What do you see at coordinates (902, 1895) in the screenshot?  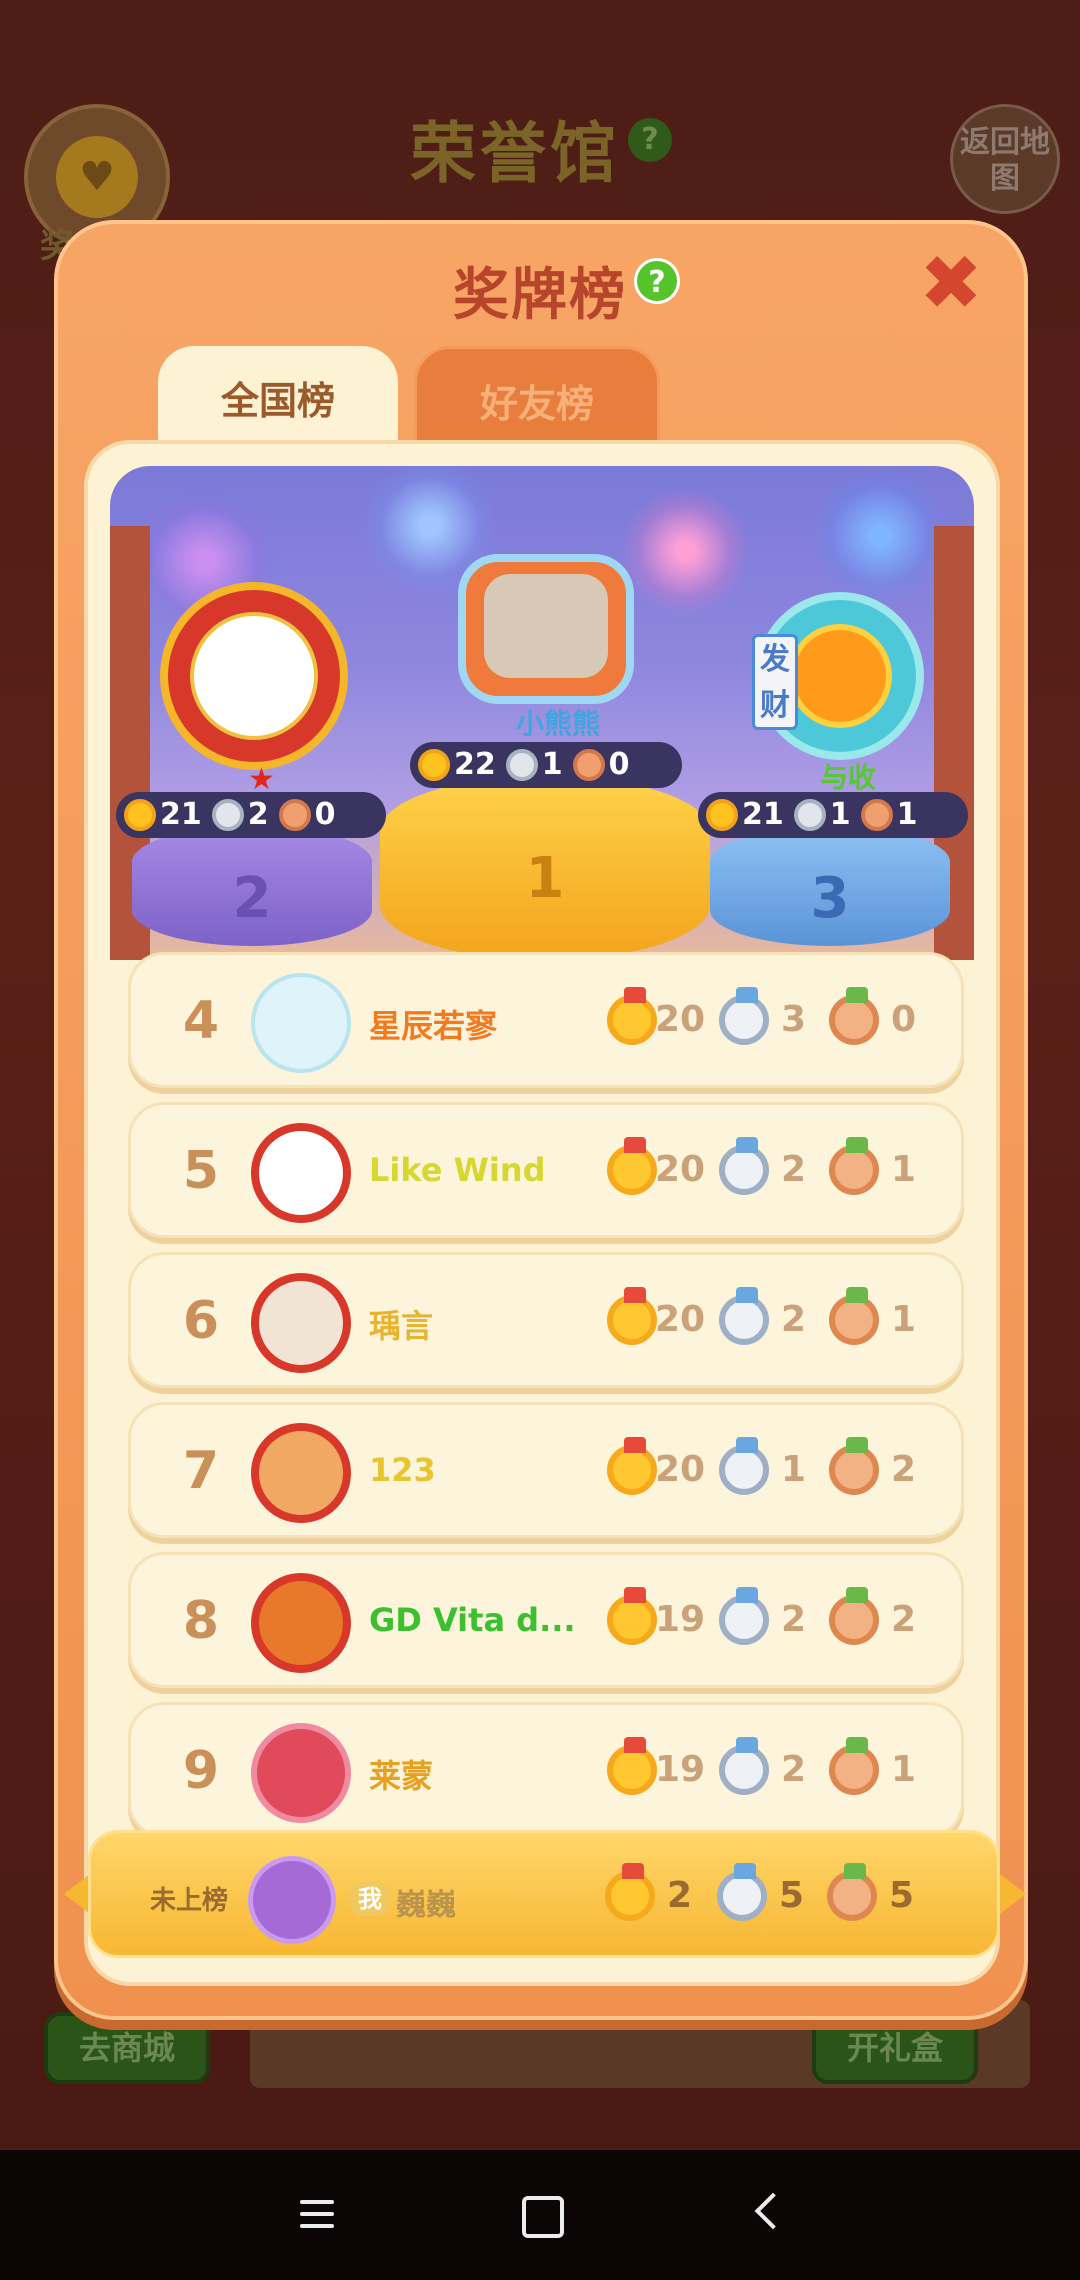 I see `my-bronze-count: 5` at bounding box center [902, 1895].